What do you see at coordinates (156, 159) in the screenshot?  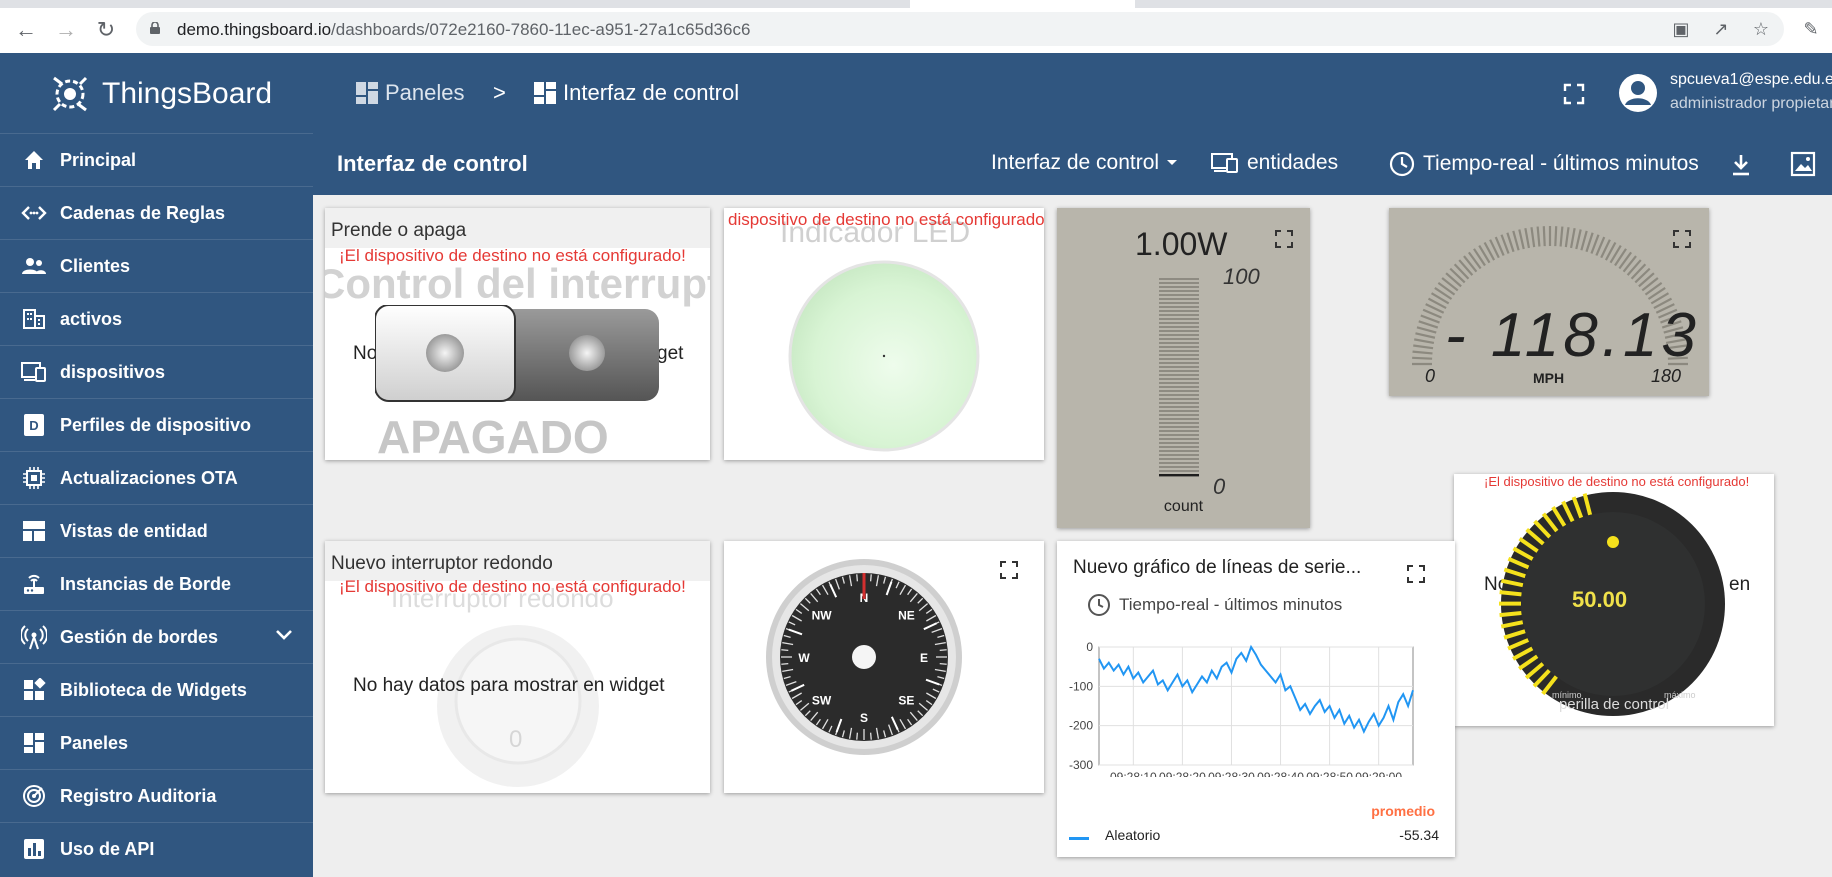 I see `sidebar-item-principal: Principal` at bounding box center [156, 159].